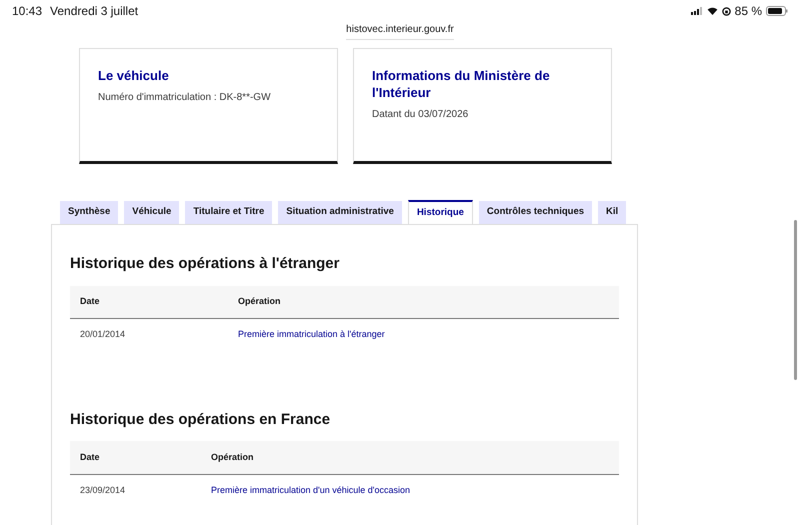  Describe the element at coordinates (152, 212) in the screenshot. I see `tab: Véhicule` at that location.